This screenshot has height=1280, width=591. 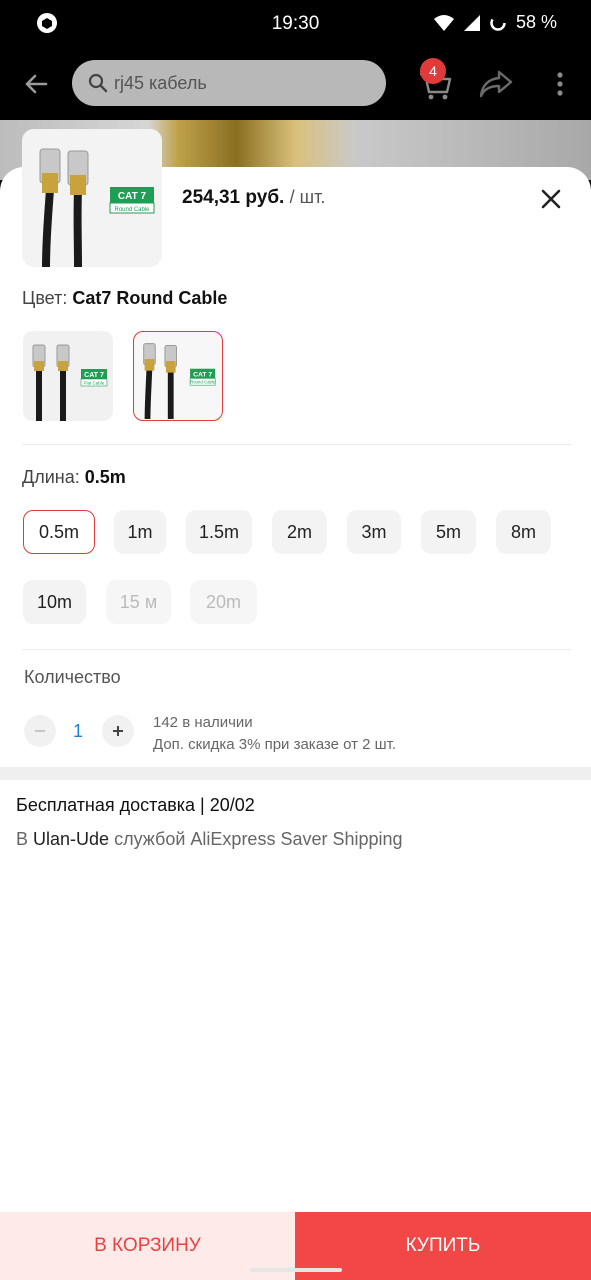 I want to click on round-cable-image: CAT 7 Round Cable, so click(x=179, y=381).